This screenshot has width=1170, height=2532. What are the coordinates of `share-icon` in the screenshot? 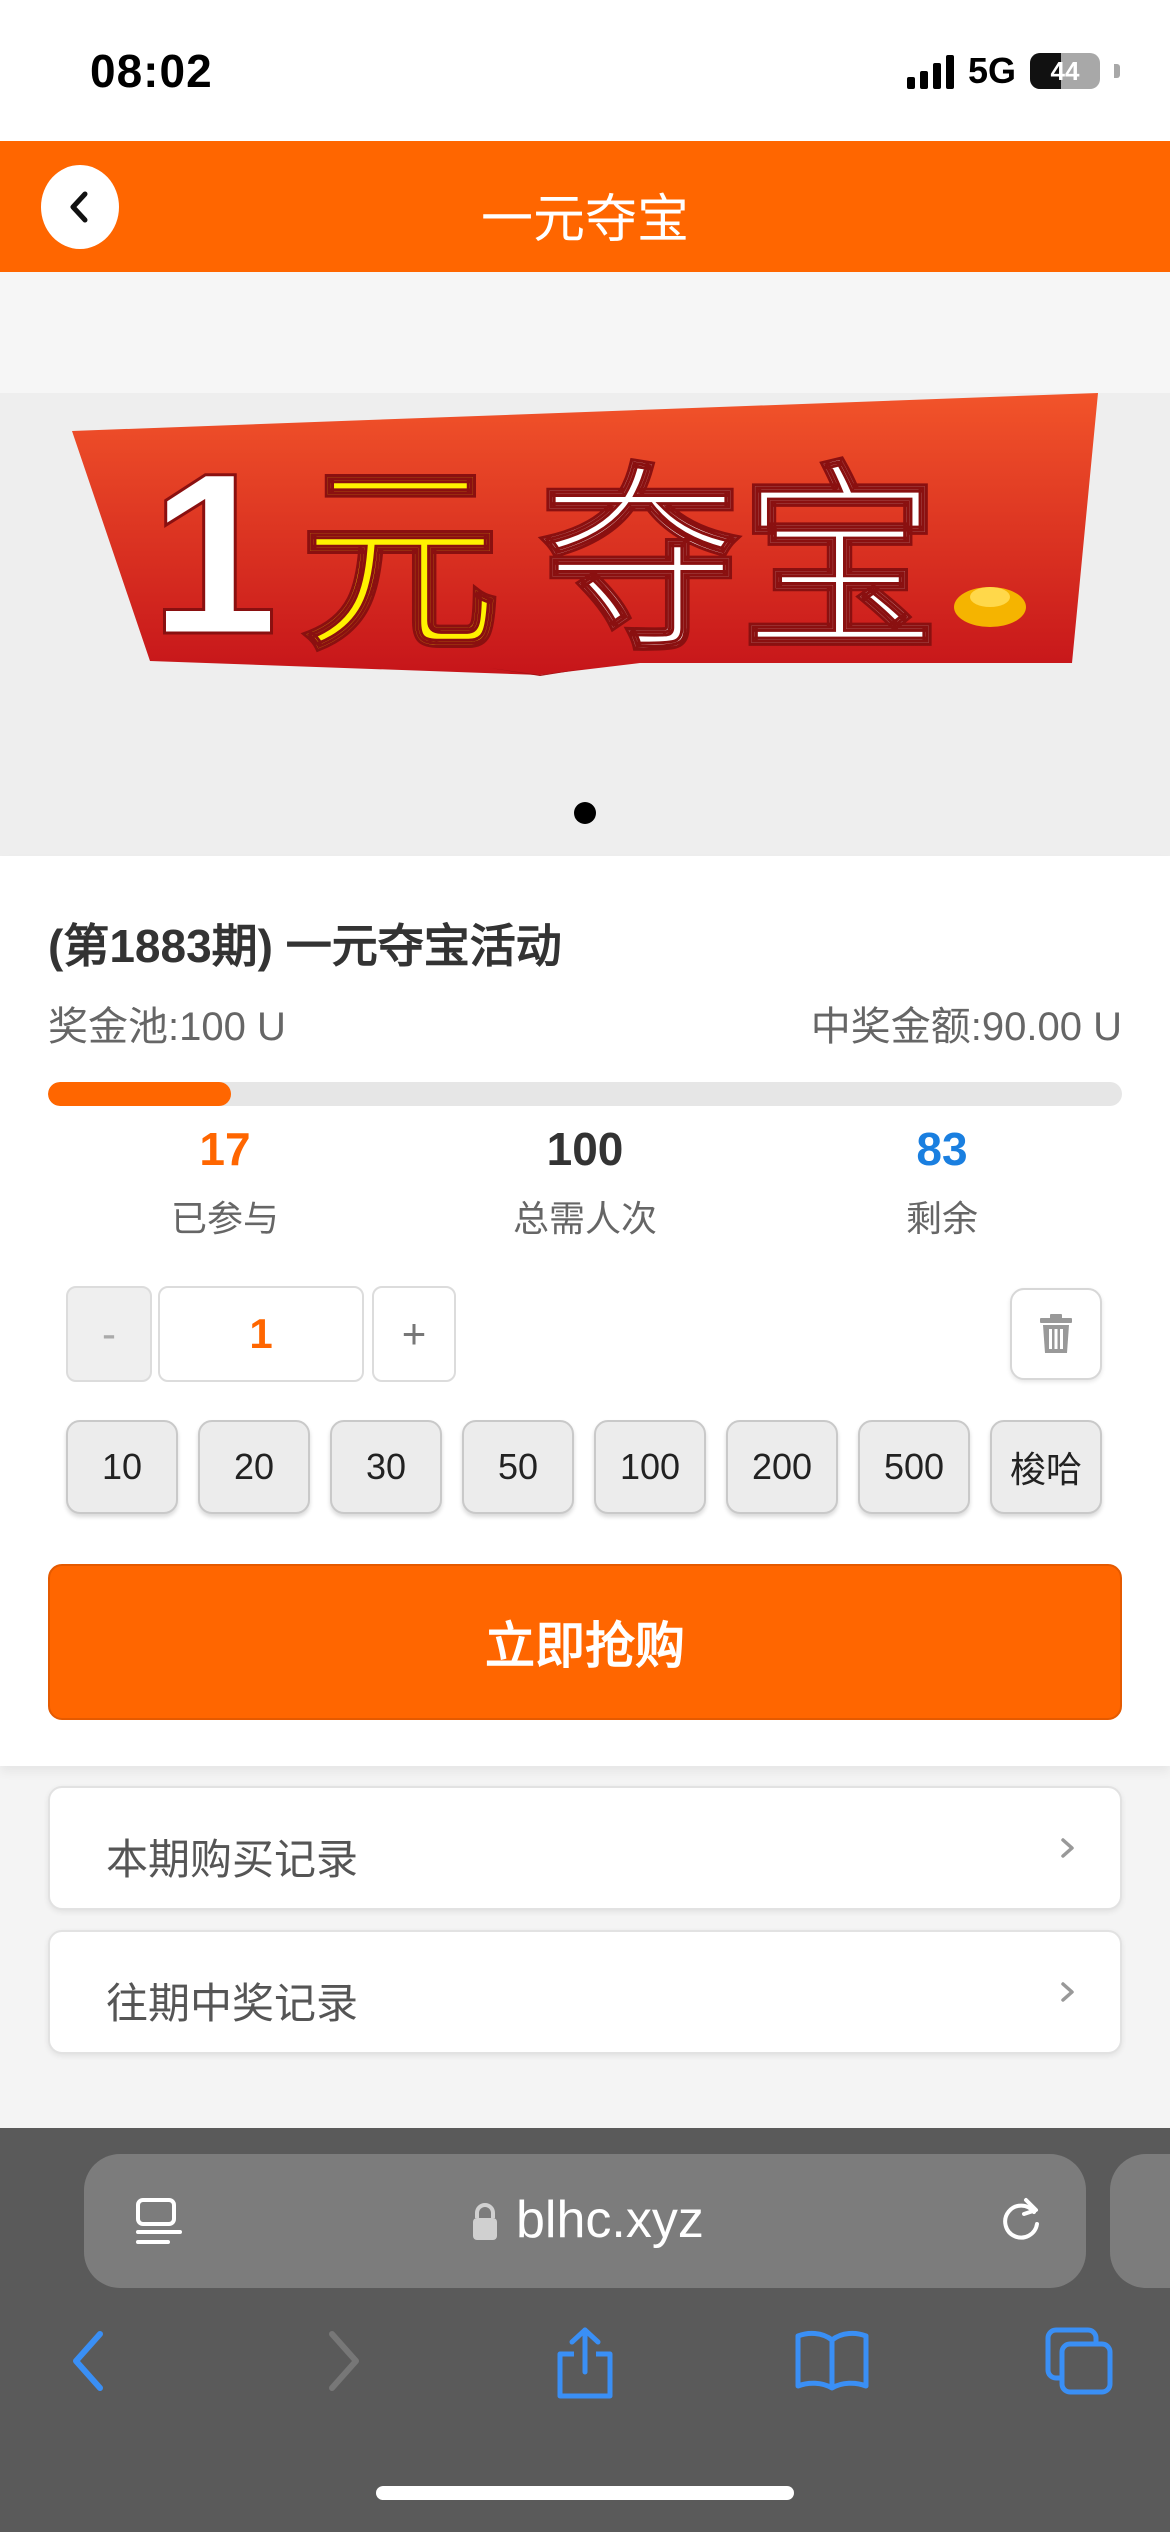 It's located at (585, 2363).